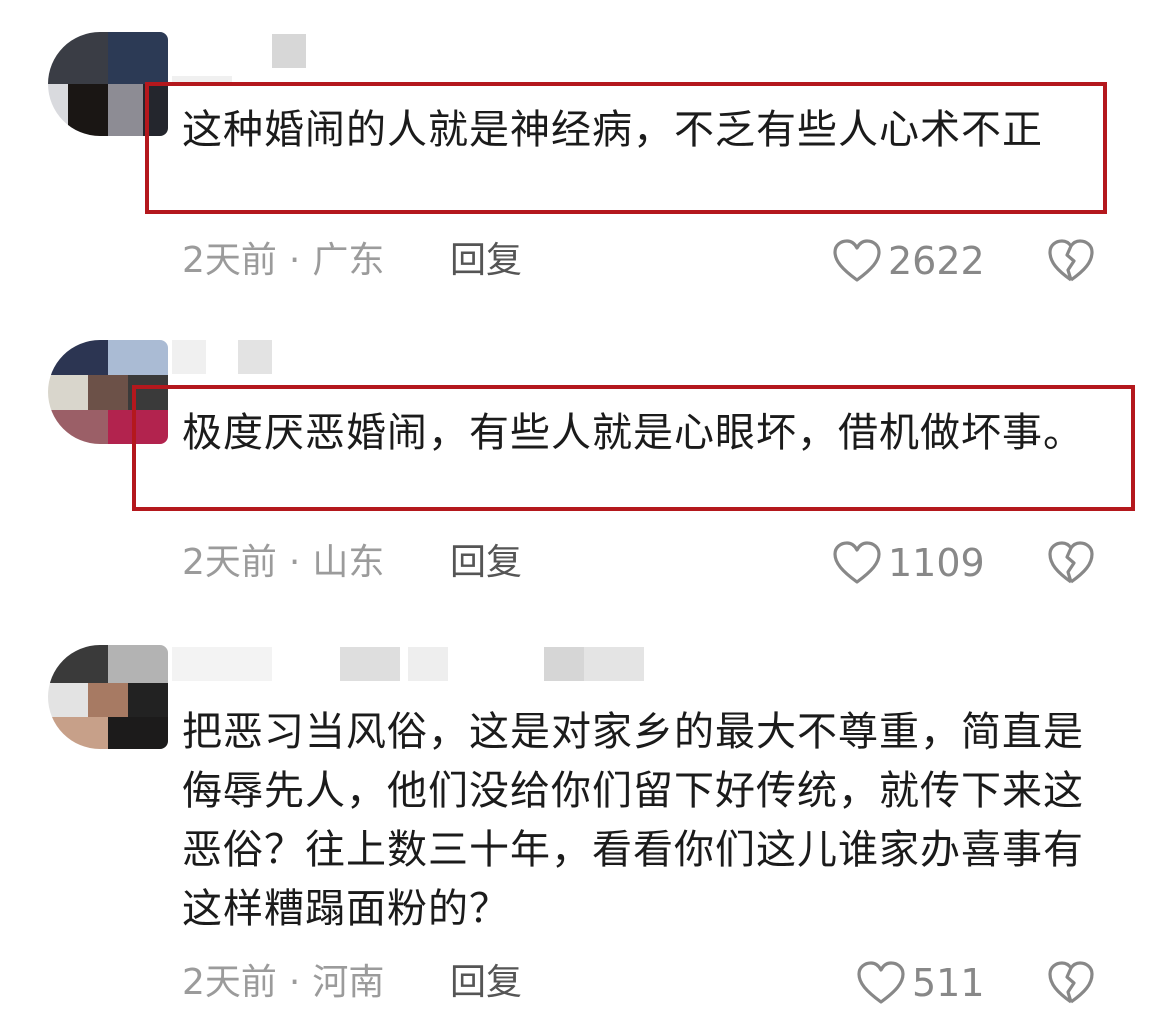  What do you see at coordinates (881, 982) in the screenshot?
I see `heart-outline-icon` at bounding box center [881, 982].